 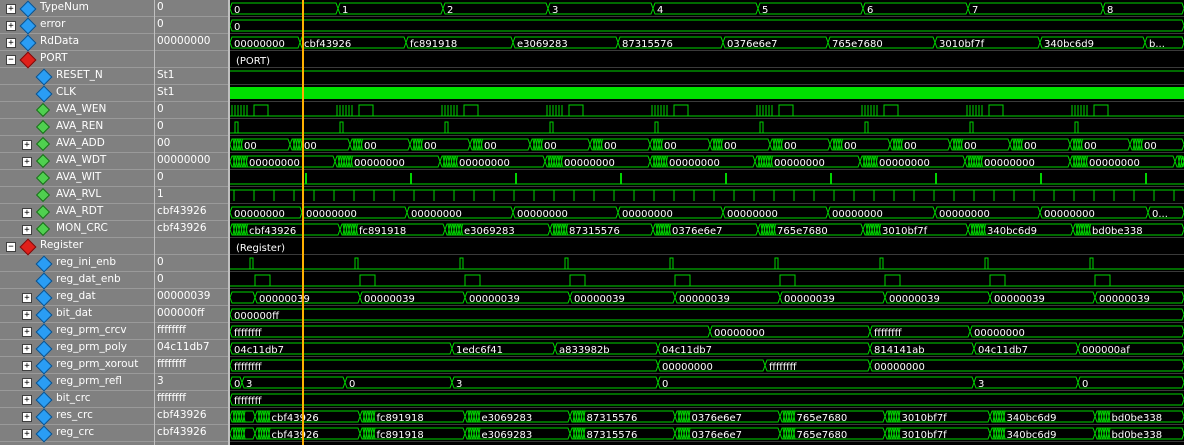 I want to click on signal-row-ava-wen: AVA_WEN, so click(x=77, y=110).